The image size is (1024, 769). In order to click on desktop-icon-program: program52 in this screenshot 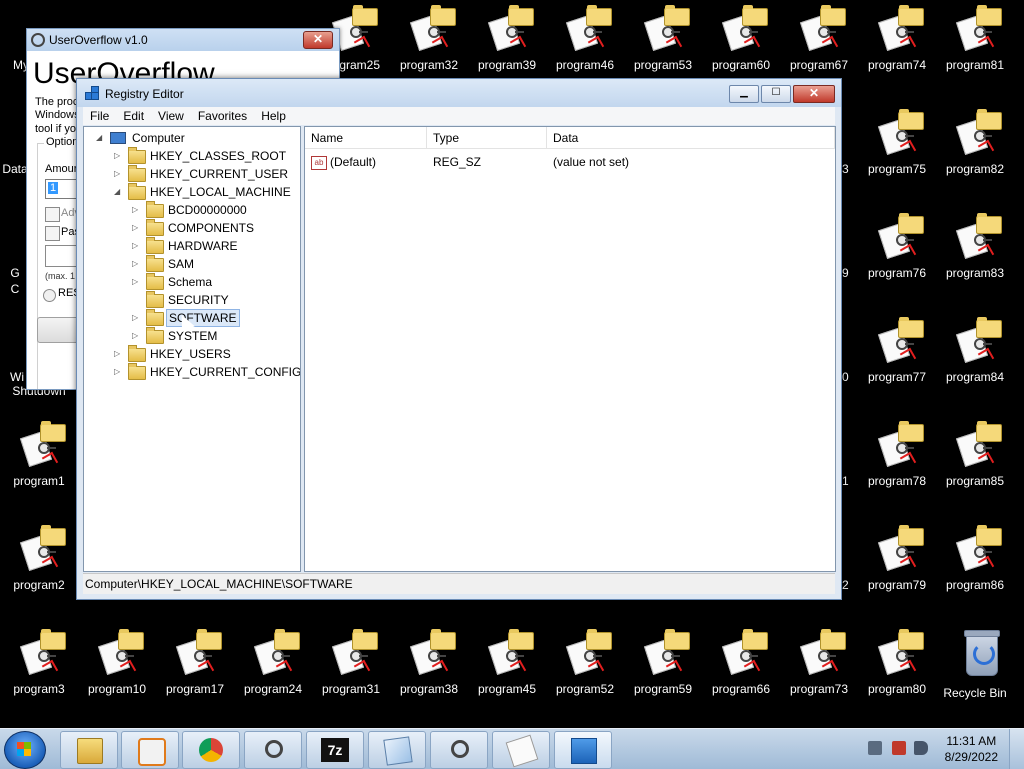, I will do `click(585, 676)`.